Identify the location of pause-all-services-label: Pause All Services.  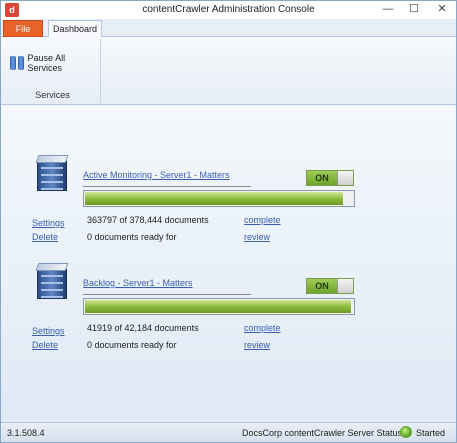
(46, 63).